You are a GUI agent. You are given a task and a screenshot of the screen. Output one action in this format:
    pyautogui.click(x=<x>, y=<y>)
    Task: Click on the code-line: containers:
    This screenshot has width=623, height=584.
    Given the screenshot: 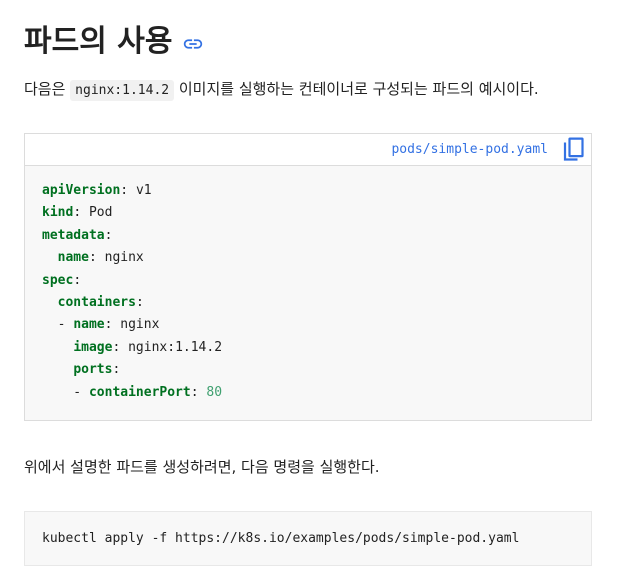 What is the action you would take?
    pyautogui.click(x=100, y=302)
    